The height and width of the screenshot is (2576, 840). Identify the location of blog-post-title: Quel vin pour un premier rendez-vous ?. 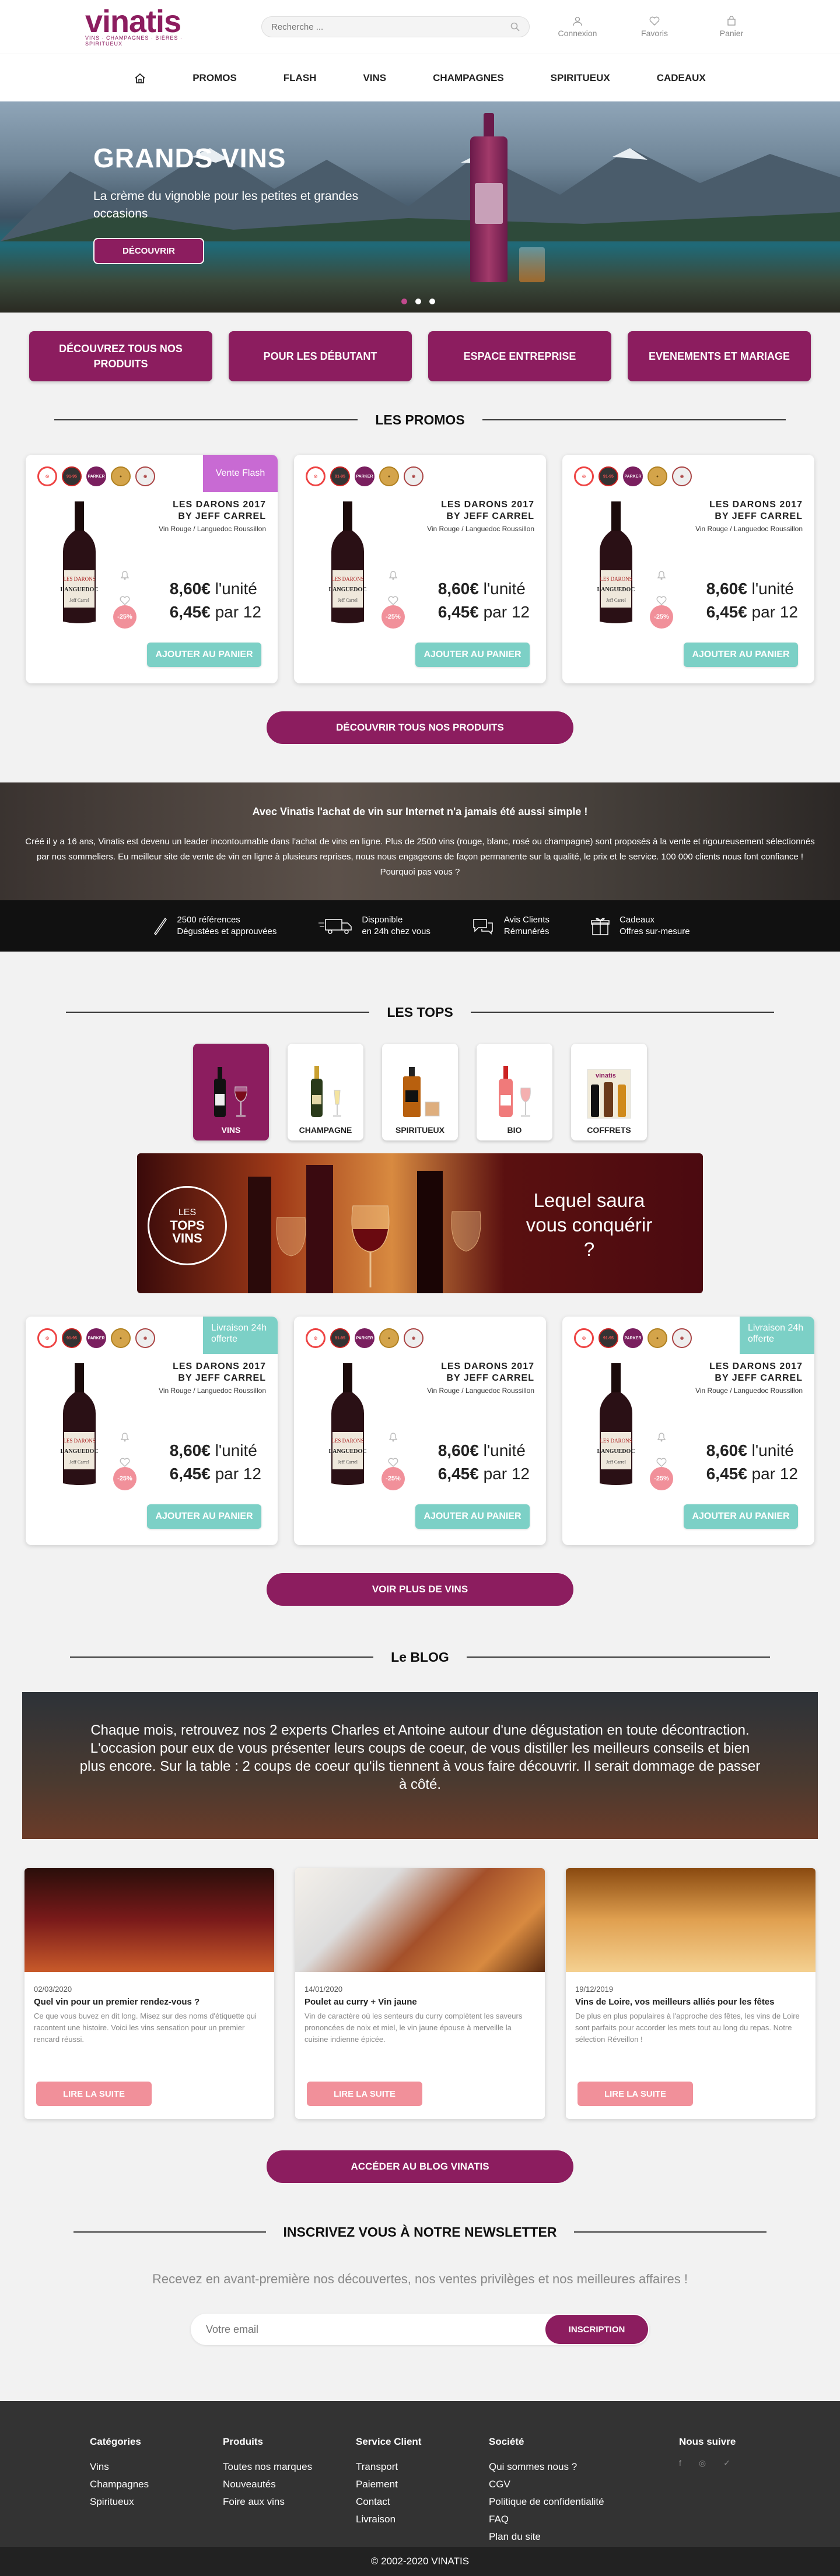
(149, 2002).